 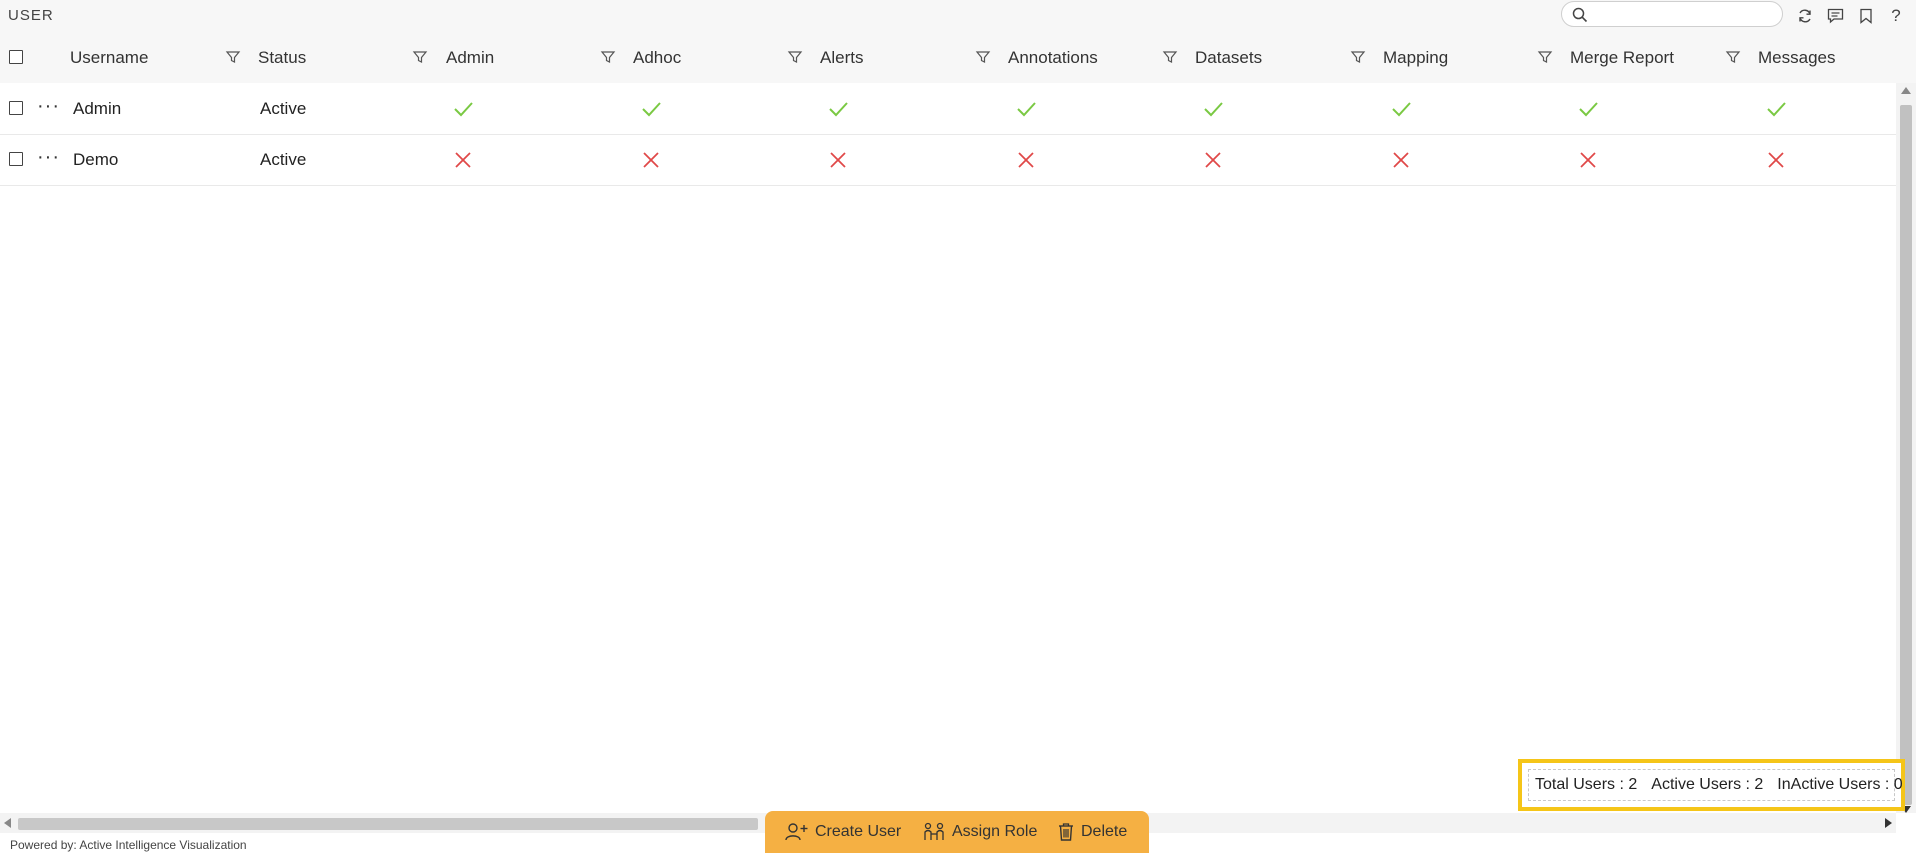 What do you see at coordinates (1866, 16) in the screenshot?
I see `bookmark-icon` at bounding box center [1866, 16].